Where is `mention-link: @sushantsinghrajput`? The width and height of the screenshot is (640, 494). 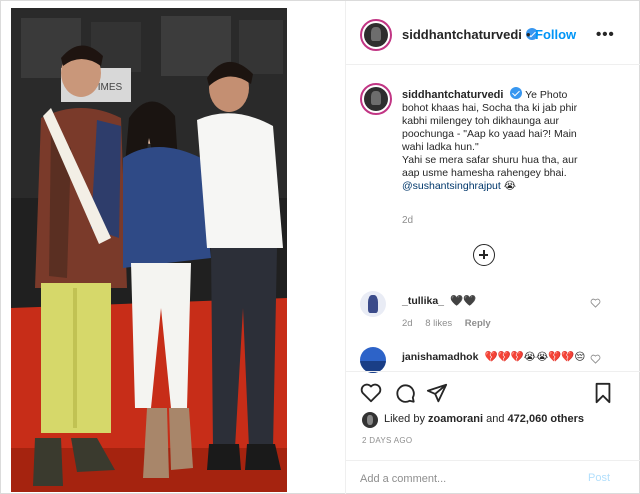
mention-link: @sushantsinghrajput is located at coordinates (451, 186).